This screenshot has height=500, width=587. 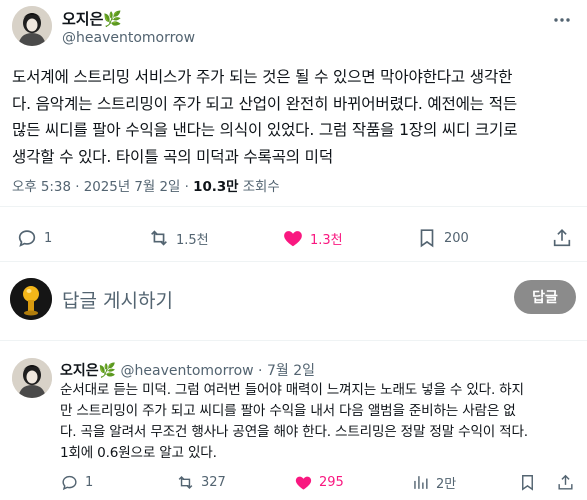 What do you see at coordinates (442, 238) in the screenshot?
I see `bookmark-action: 200` at bounding box center [442, 238].